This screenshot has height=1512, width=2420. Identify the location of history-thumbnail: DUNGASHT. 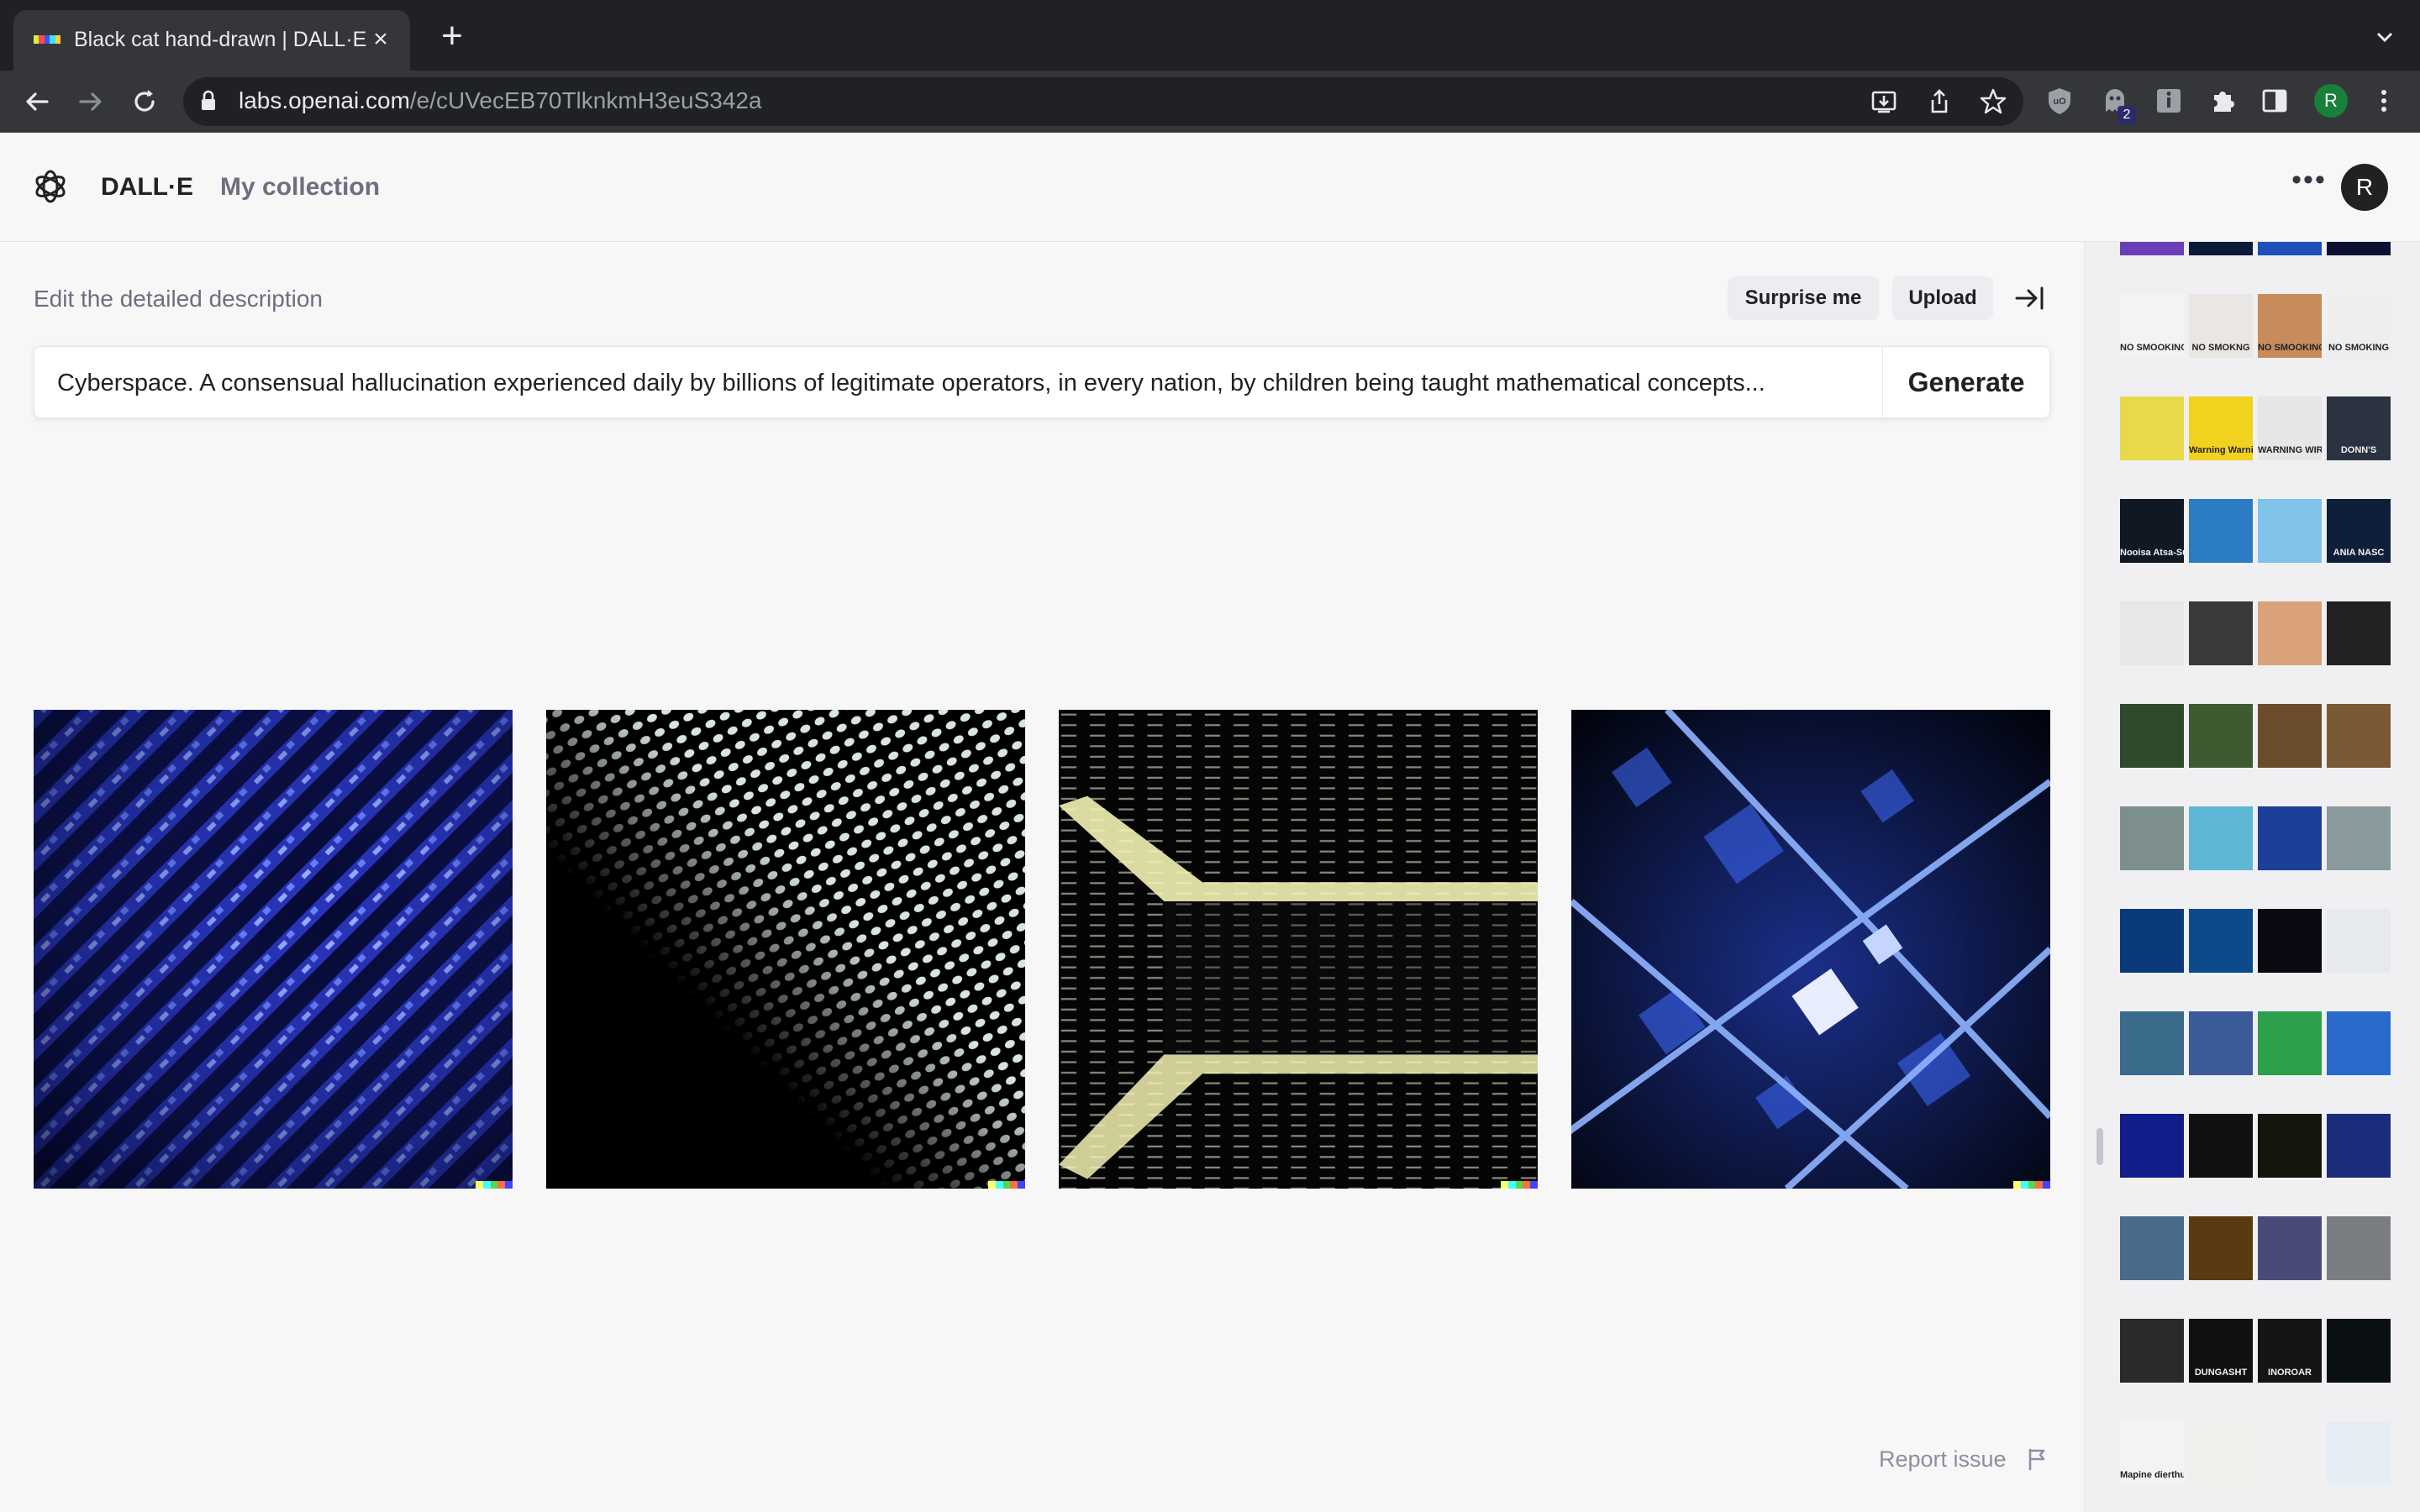
(2221, 1351).